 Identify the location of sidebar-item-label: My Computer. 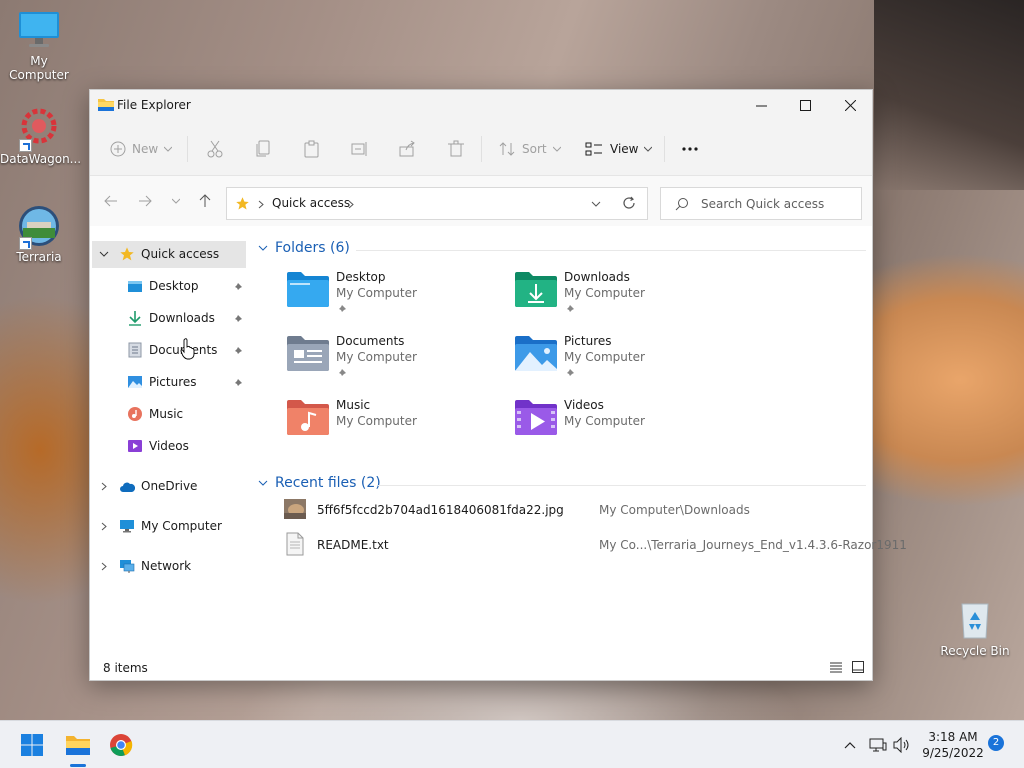
(181, 526).